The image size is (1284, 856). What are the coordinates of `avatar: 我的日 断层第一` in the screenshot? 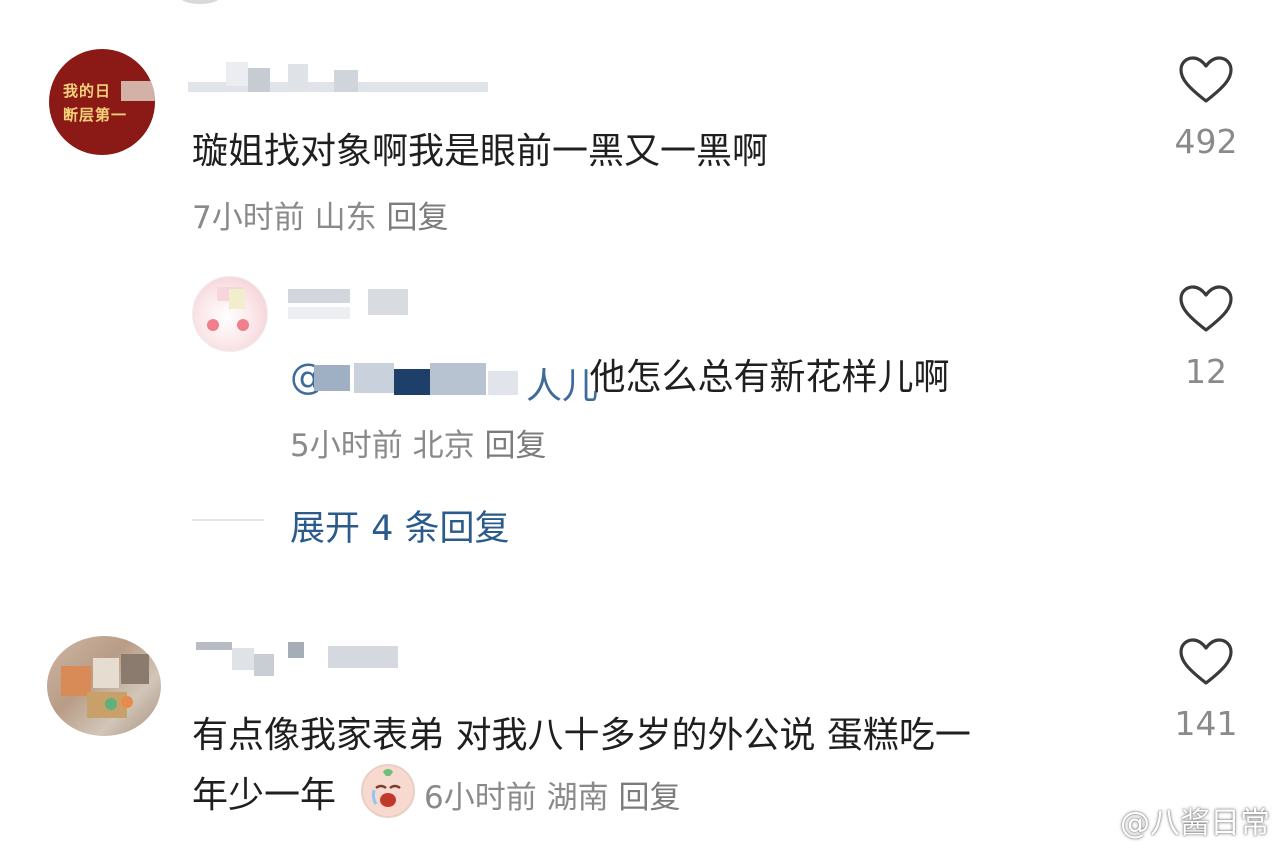 It's located at (102, 102).